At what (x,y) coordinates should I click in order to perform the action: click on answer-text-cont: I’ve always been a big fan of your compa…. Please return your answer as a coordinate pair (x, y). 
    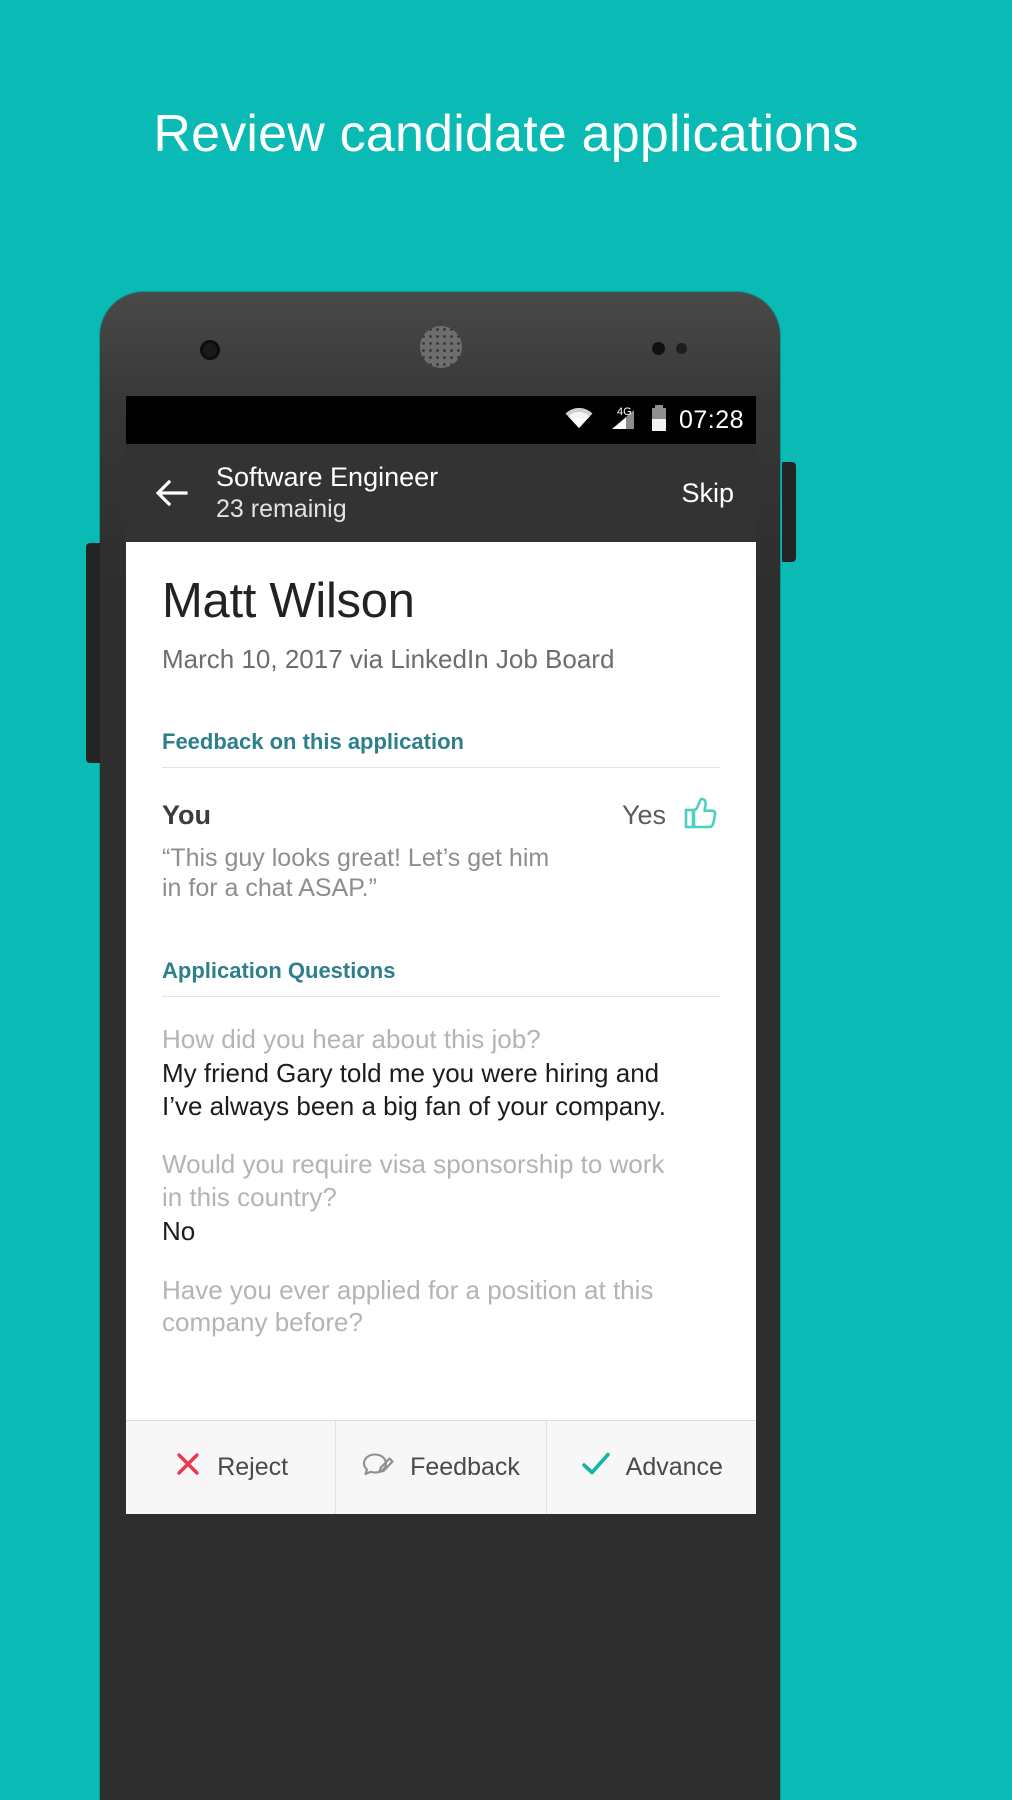
    Looking at the image, I should click on (414, 1105).